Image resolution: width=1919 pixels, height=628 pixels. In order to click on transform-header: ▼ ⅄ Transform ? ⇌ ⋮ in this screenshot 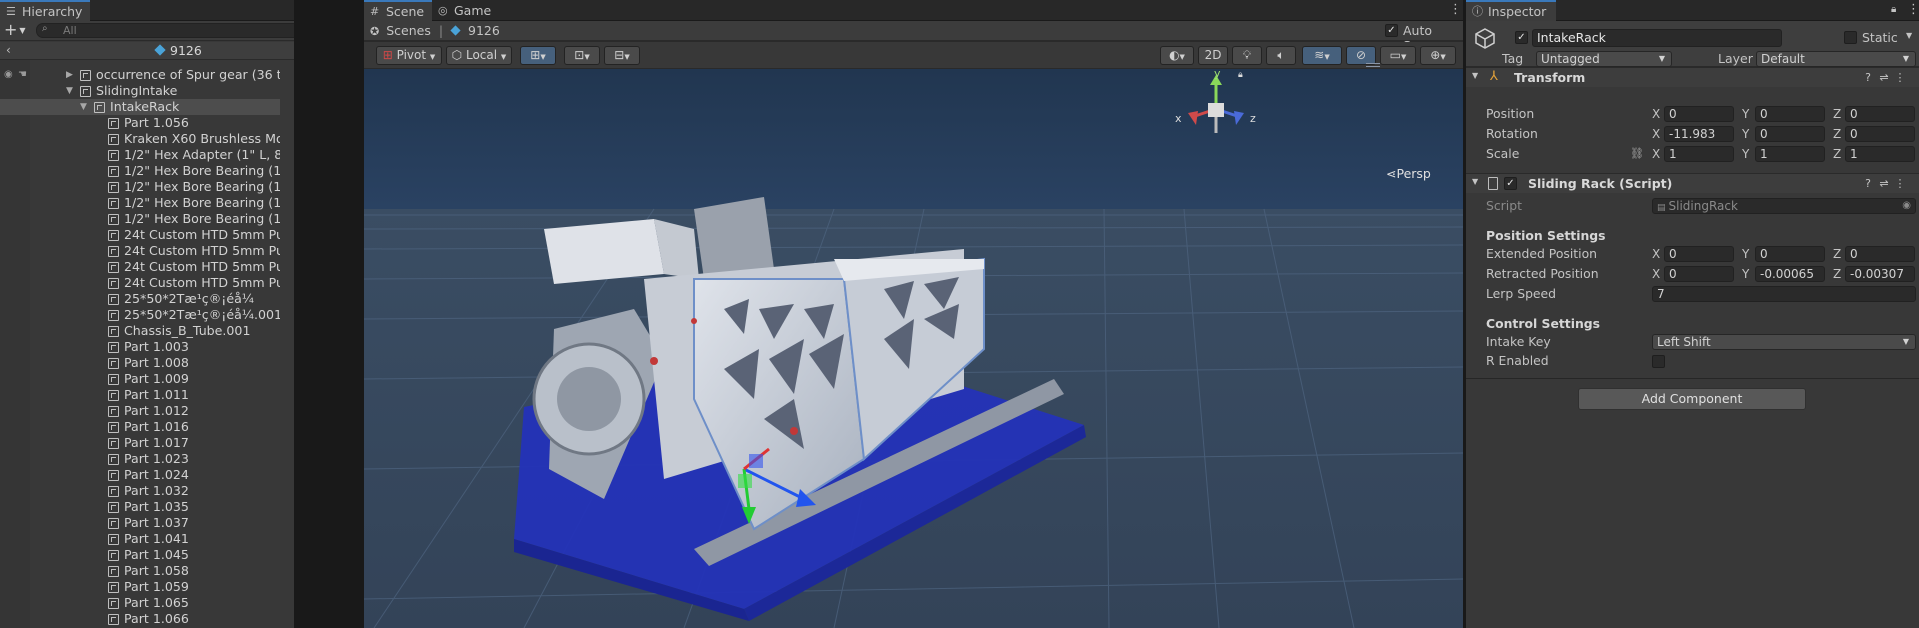, I will do `click(1692, 77)`.